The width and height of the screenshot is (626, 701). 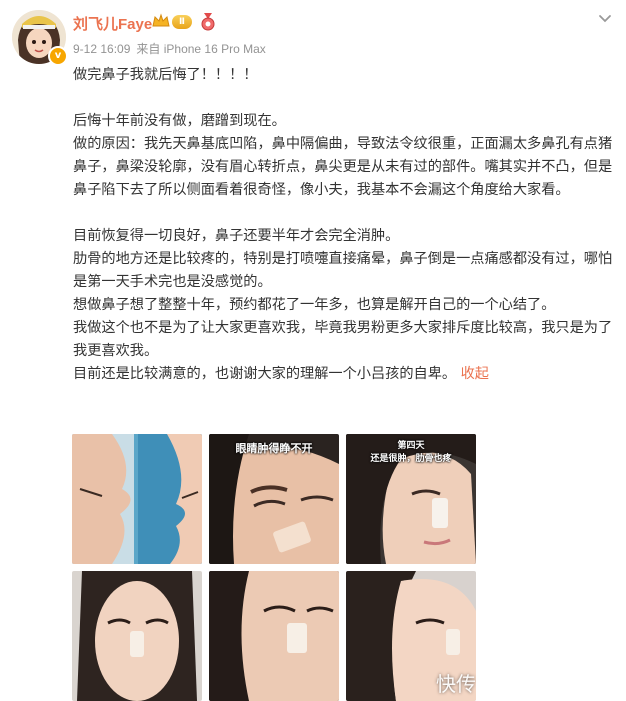 I want to click on verified-badge-icon: v, so click(x=58, y=56).